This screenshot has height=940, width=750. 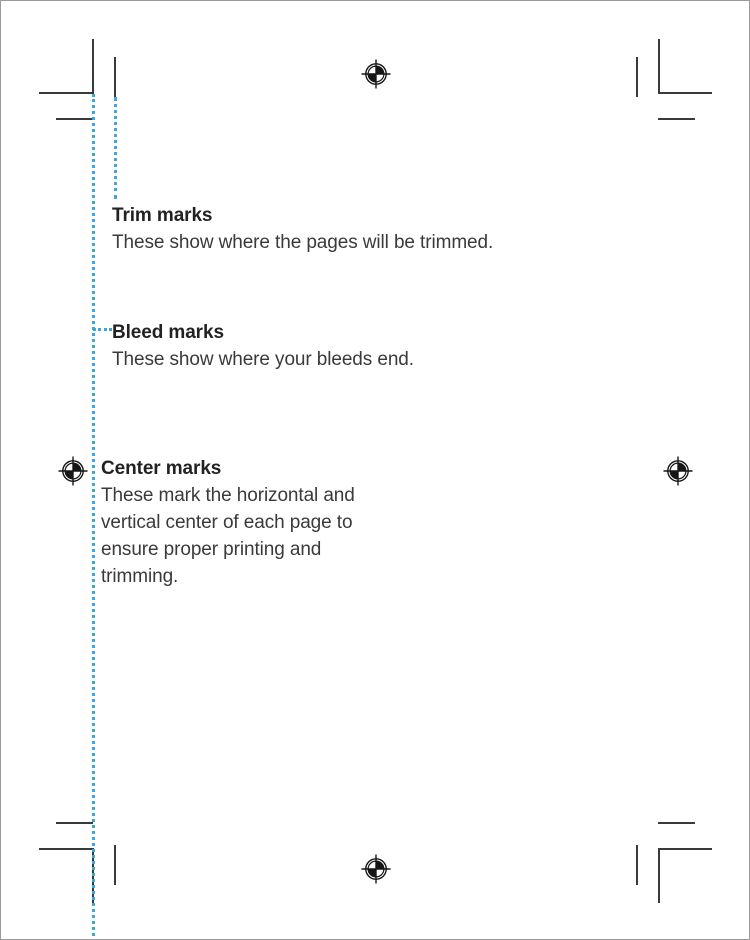 I want to click on annotation-body: These show where your bleeds end., so click(x=263, y=359).